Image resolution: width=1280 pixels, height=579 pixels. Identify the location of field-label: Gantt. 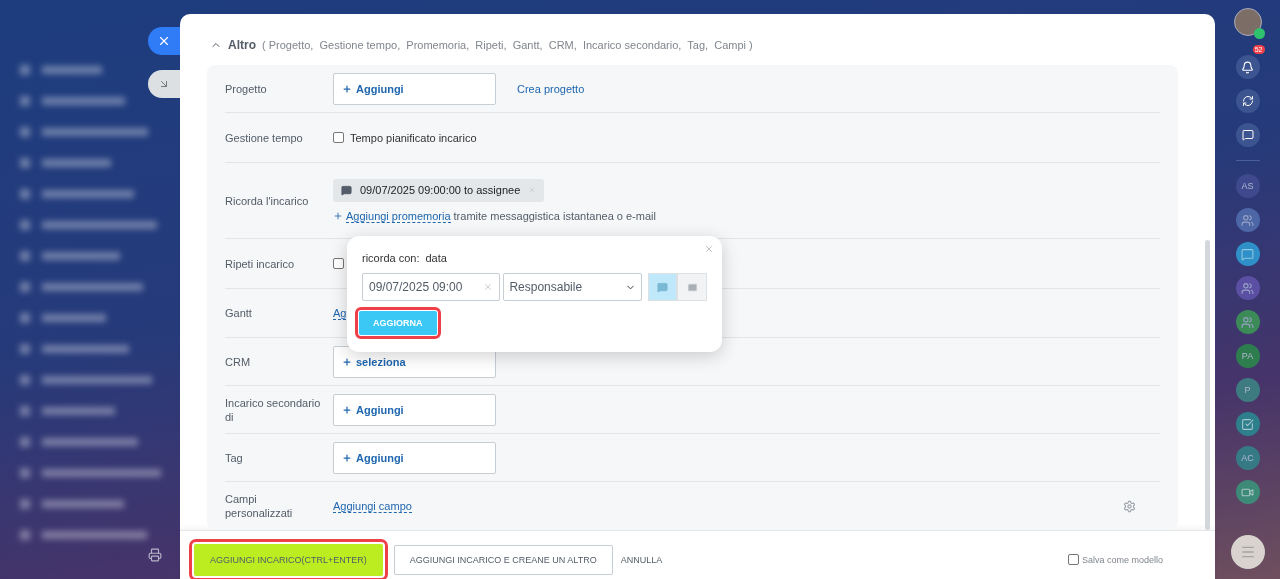
(239, 313).